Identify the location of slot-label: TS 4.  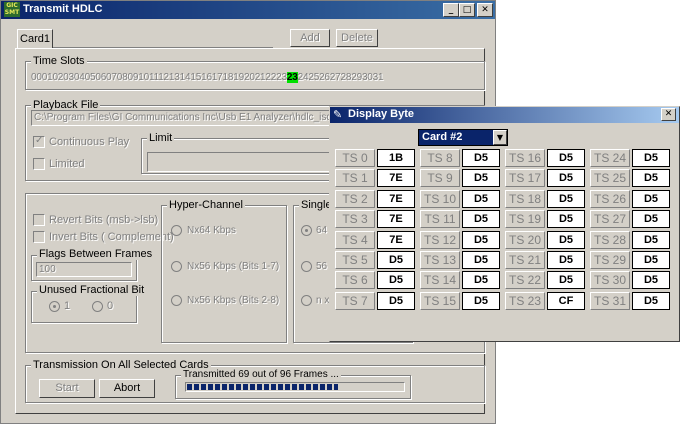
(355, 240).